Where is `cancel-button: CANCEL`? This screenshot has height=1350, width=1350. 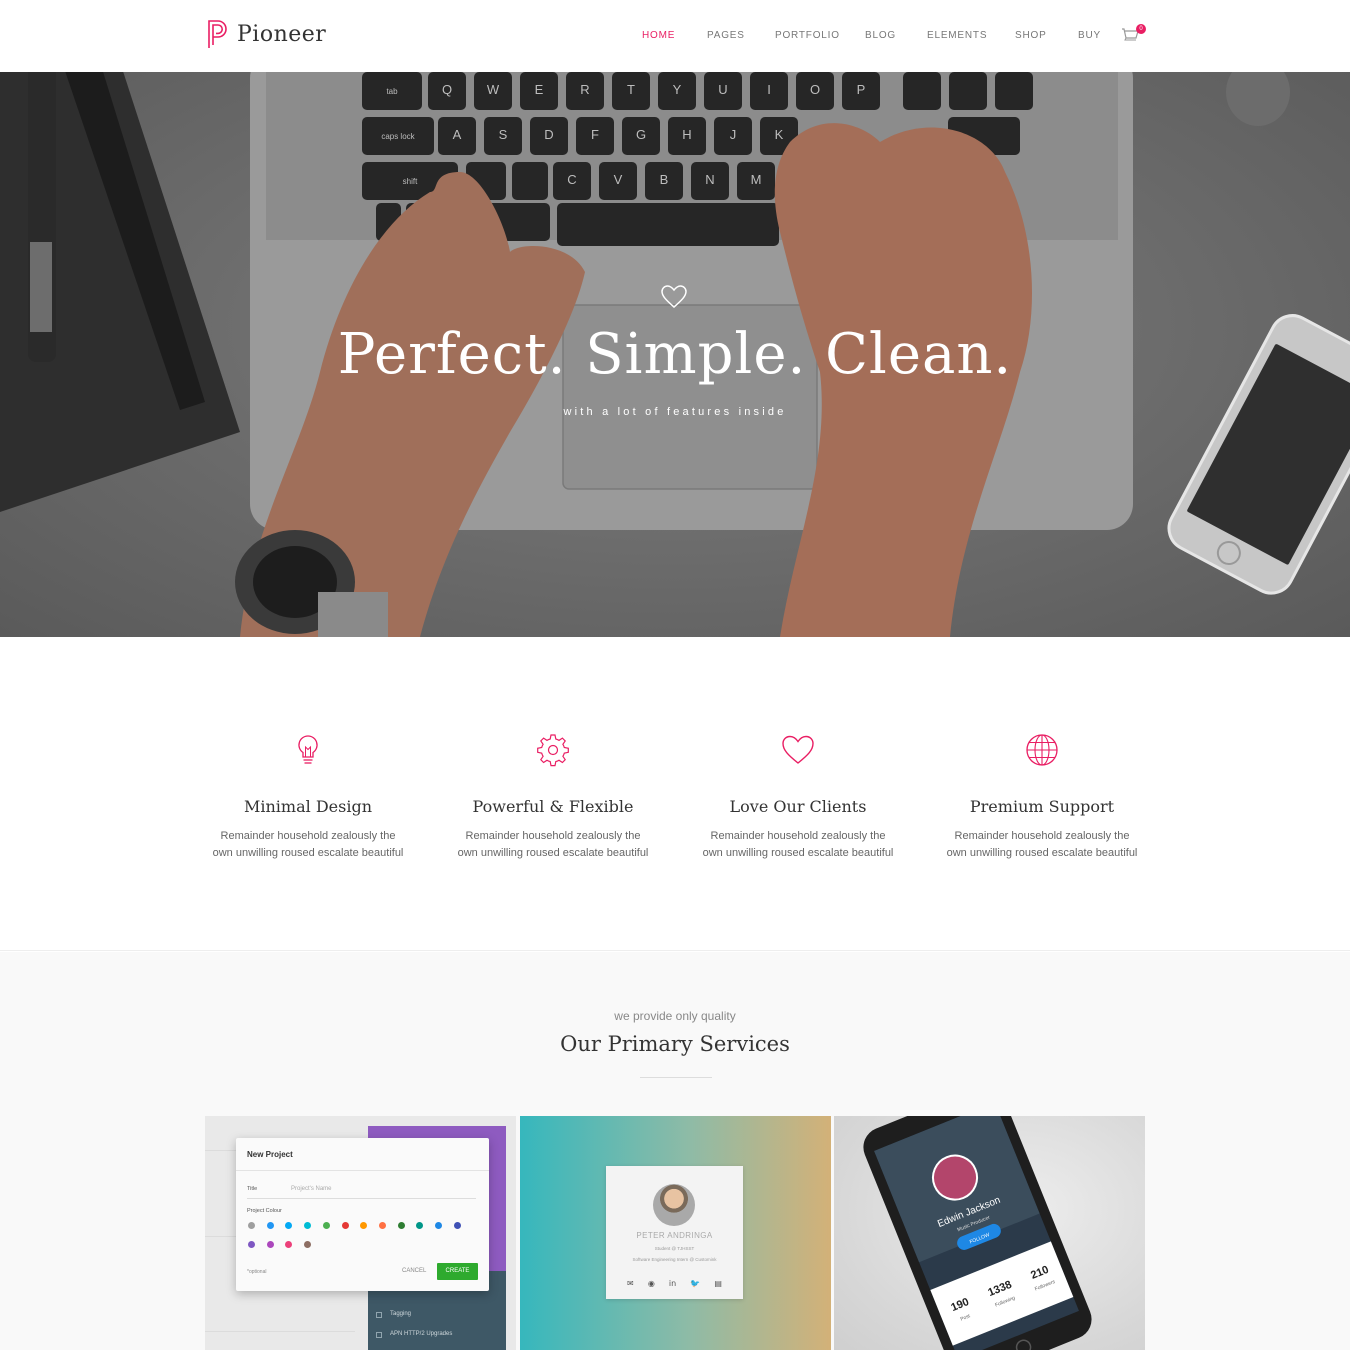 cancel-button: CANCEL is located at coordinates (414, 1271).